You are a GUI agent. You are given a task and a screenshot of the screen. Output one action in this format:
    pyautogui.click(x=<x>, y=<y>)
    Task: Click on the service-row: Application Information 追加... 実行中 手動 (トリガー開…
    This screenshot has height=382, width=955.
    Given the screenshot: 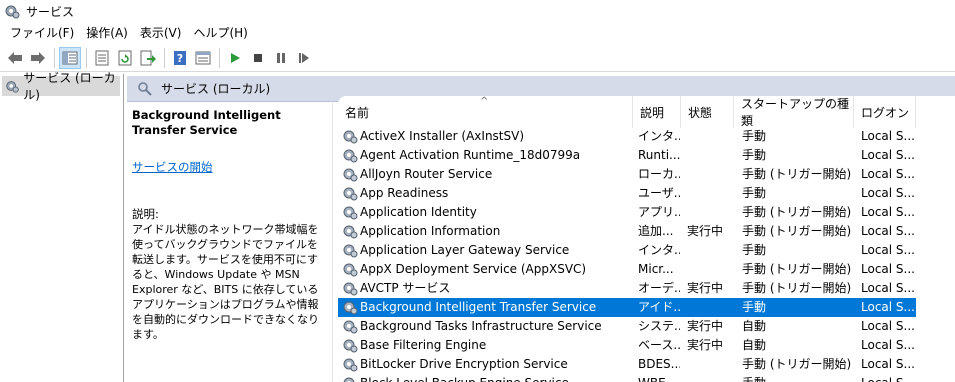 What is the action you would take?
    pyautogui.click(x=627, y=231)
    